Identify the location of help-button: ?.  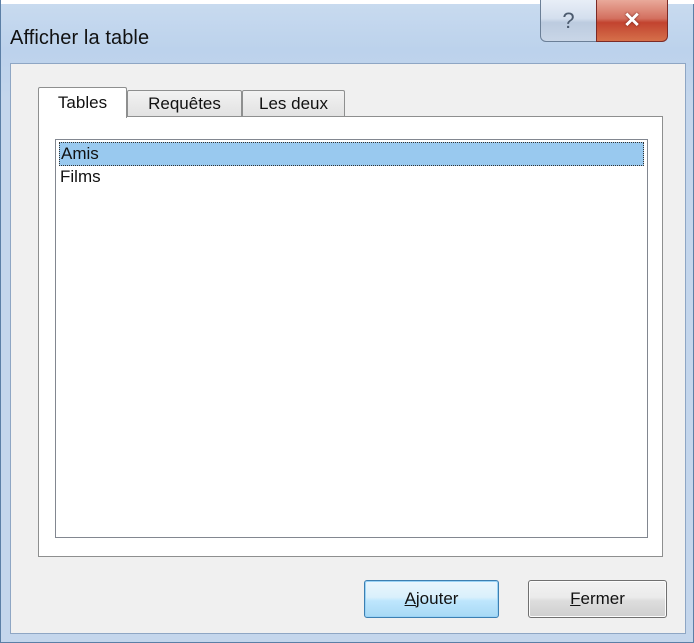
(568, 21).